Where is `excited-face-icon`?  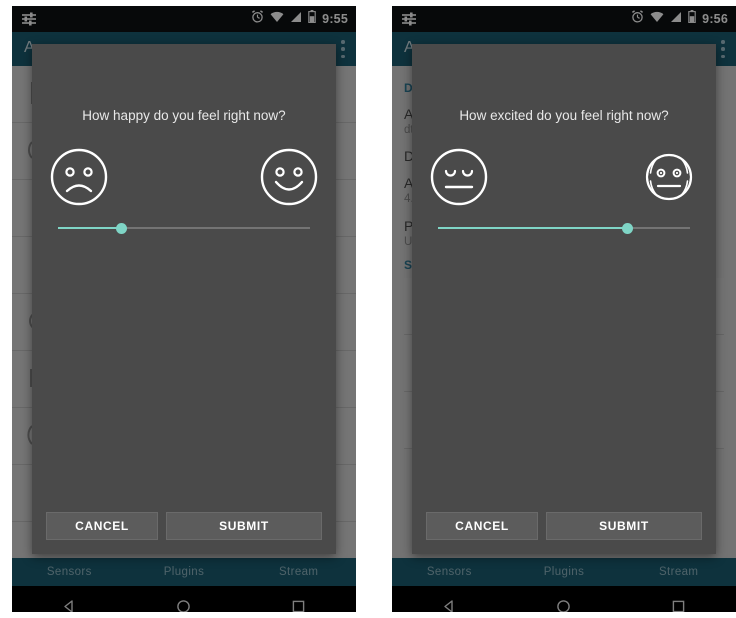
excited-face-icon is located at coordinates (669, 177).